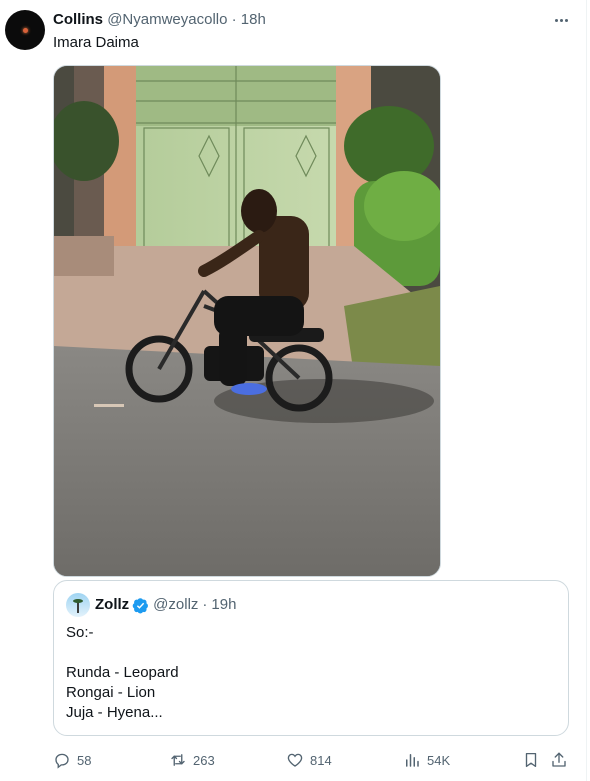 The width and height of the screenshot is (590, 781). What do you see at coordinates (78, 601) in the screenshot?
I see `palm-leaves` at bounding box center [78, 601].